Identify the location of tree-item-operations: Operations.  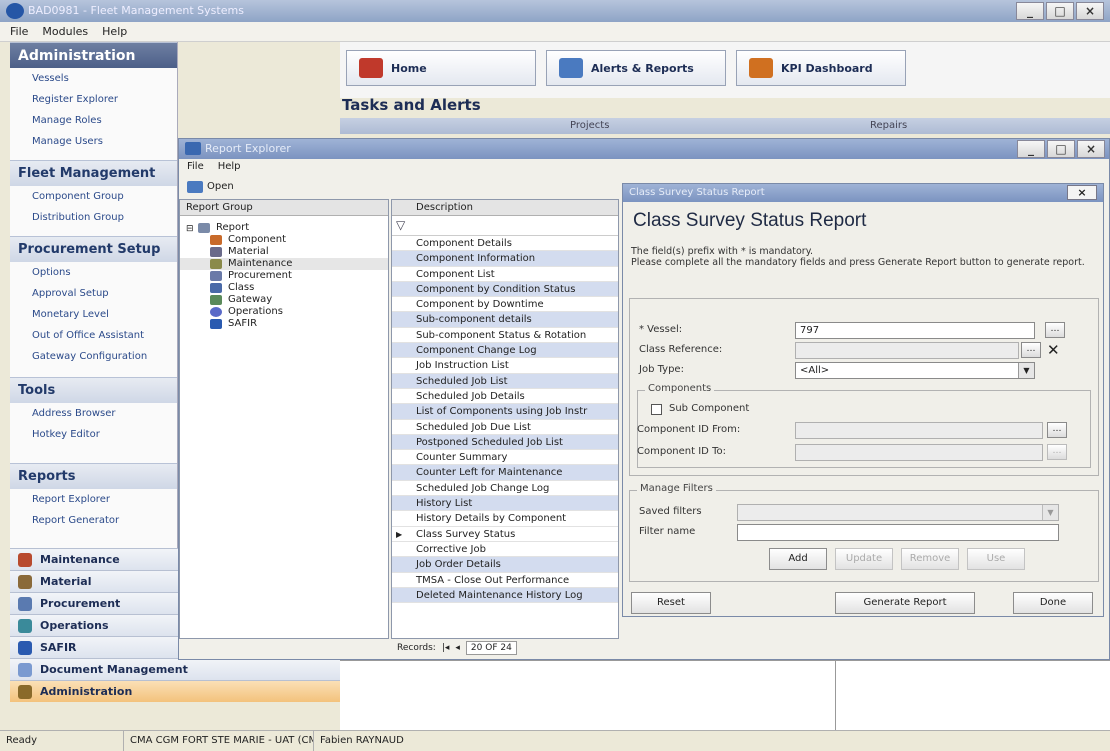
(284, 312).